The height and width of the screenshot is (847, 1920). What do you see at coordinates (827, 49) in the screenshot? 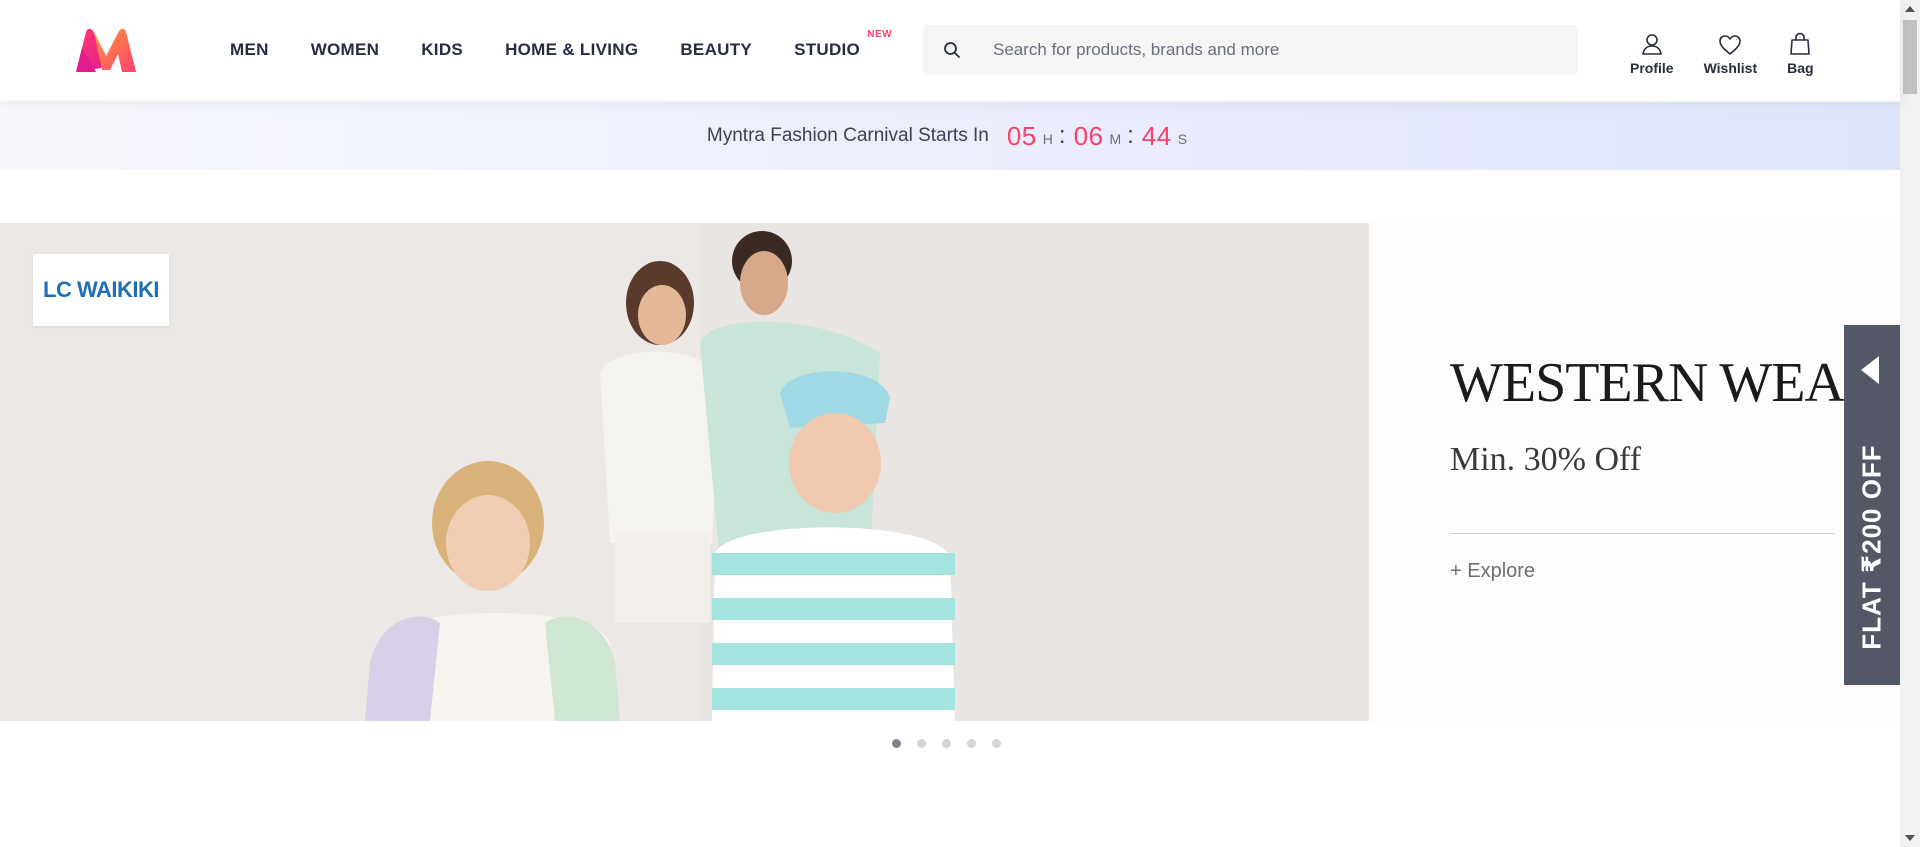
I see `nav-item-label: STUDIO` at bounding box center [827, 49].